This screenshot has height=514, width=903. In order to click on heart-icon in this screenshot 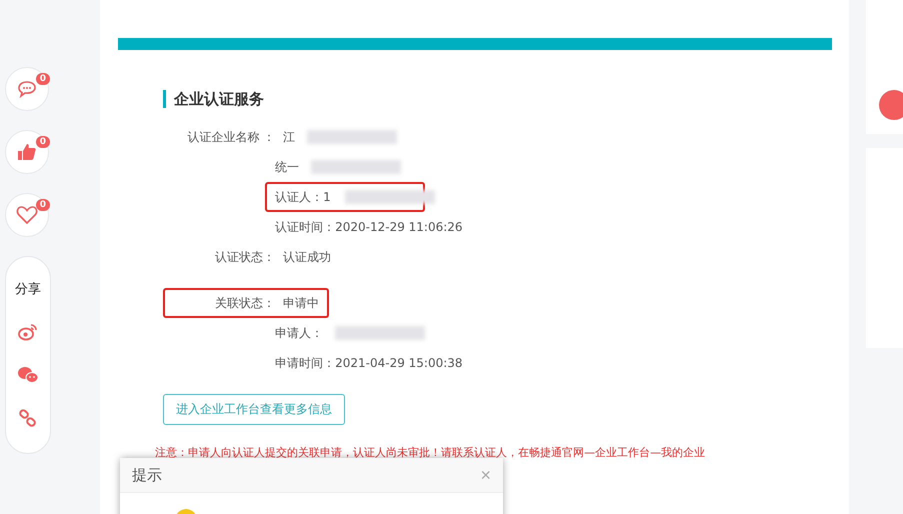, I will do `click(27, 215)`.